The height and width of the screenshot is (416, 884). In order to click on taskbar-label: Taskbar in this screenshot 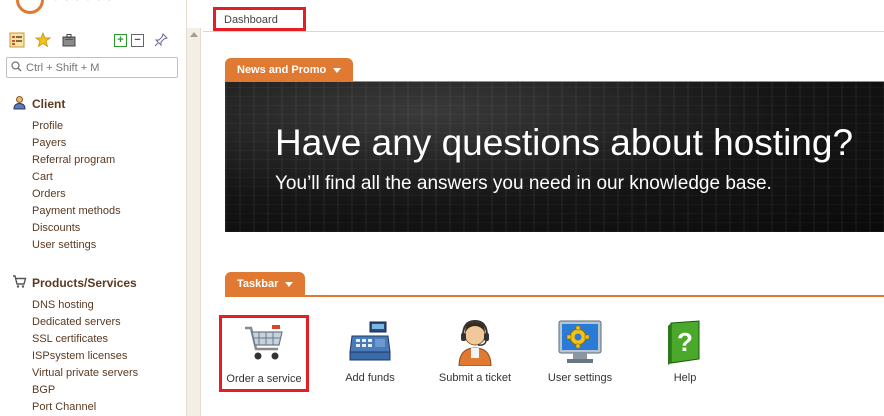, I will do `click(258, 284)`.